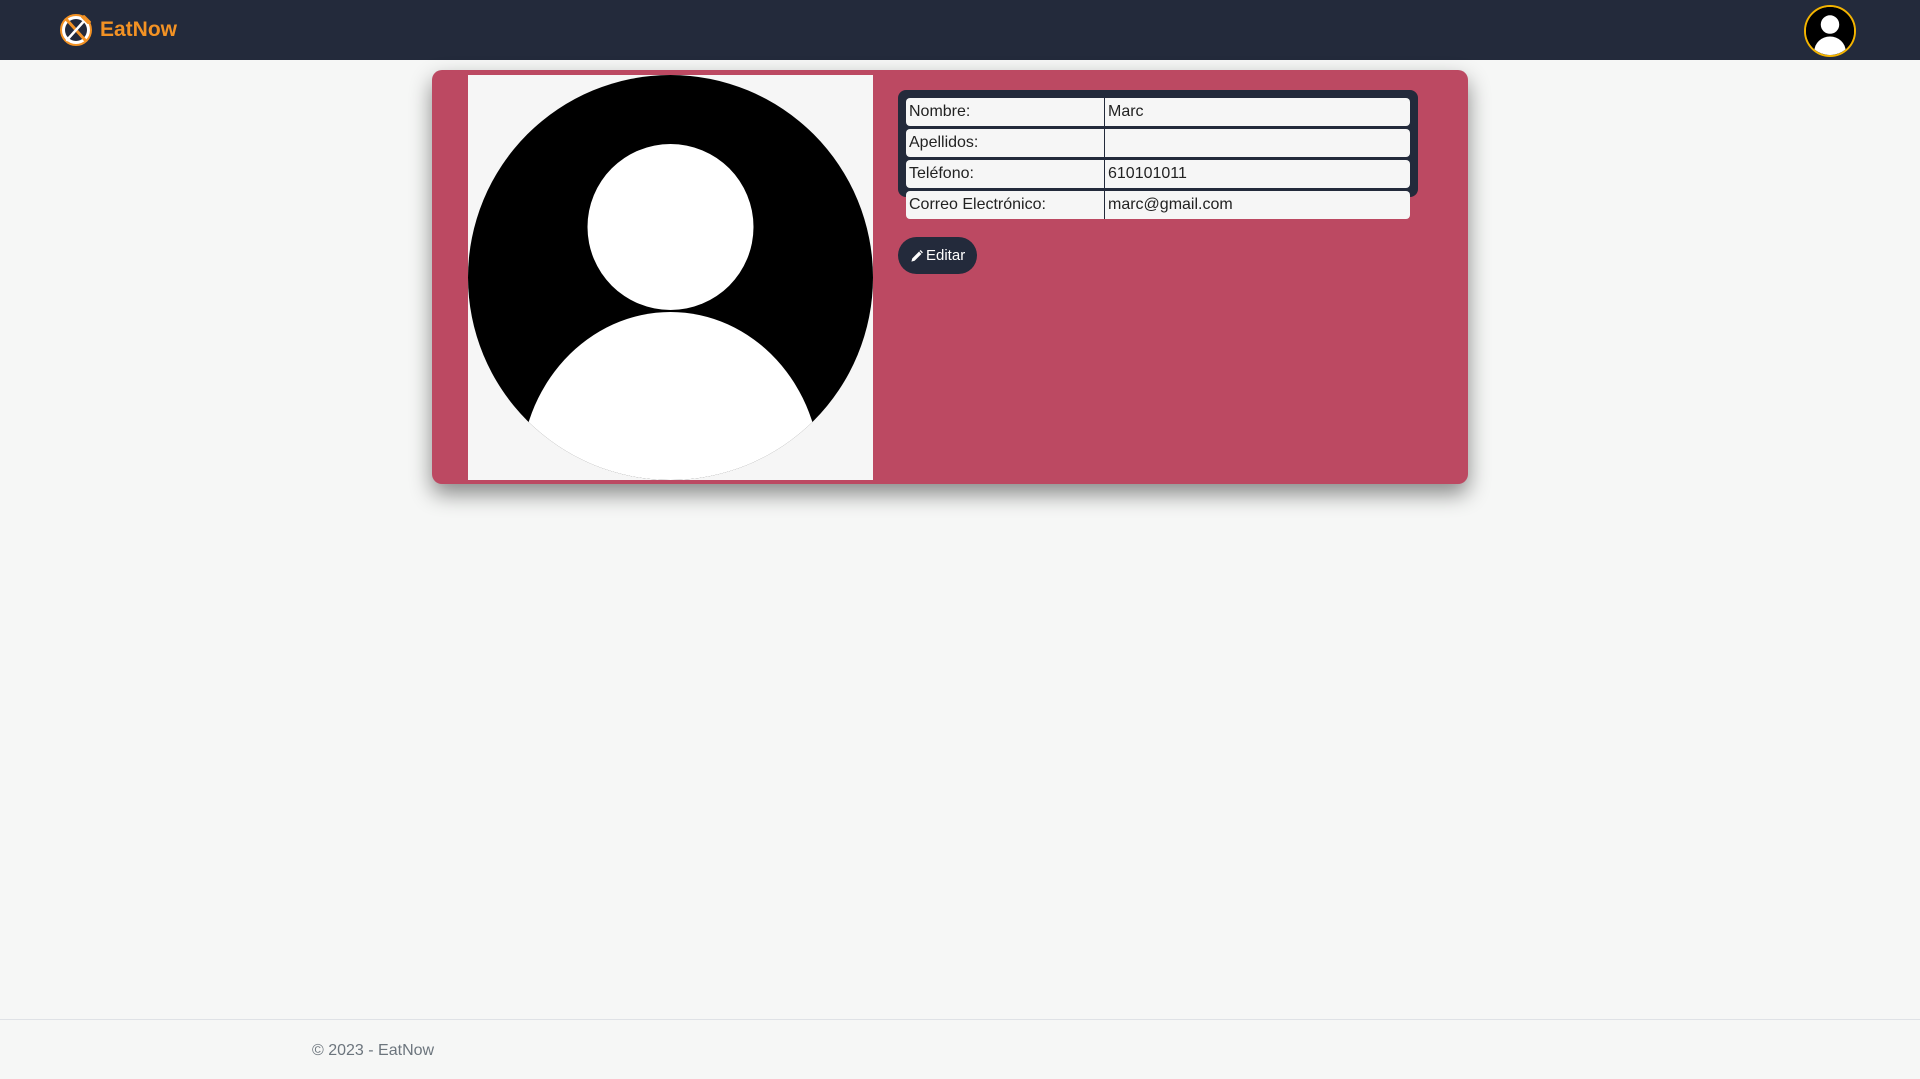 This screenshot has height=1079, width=1920. I want to click on profile-photo, so click(670, 277).